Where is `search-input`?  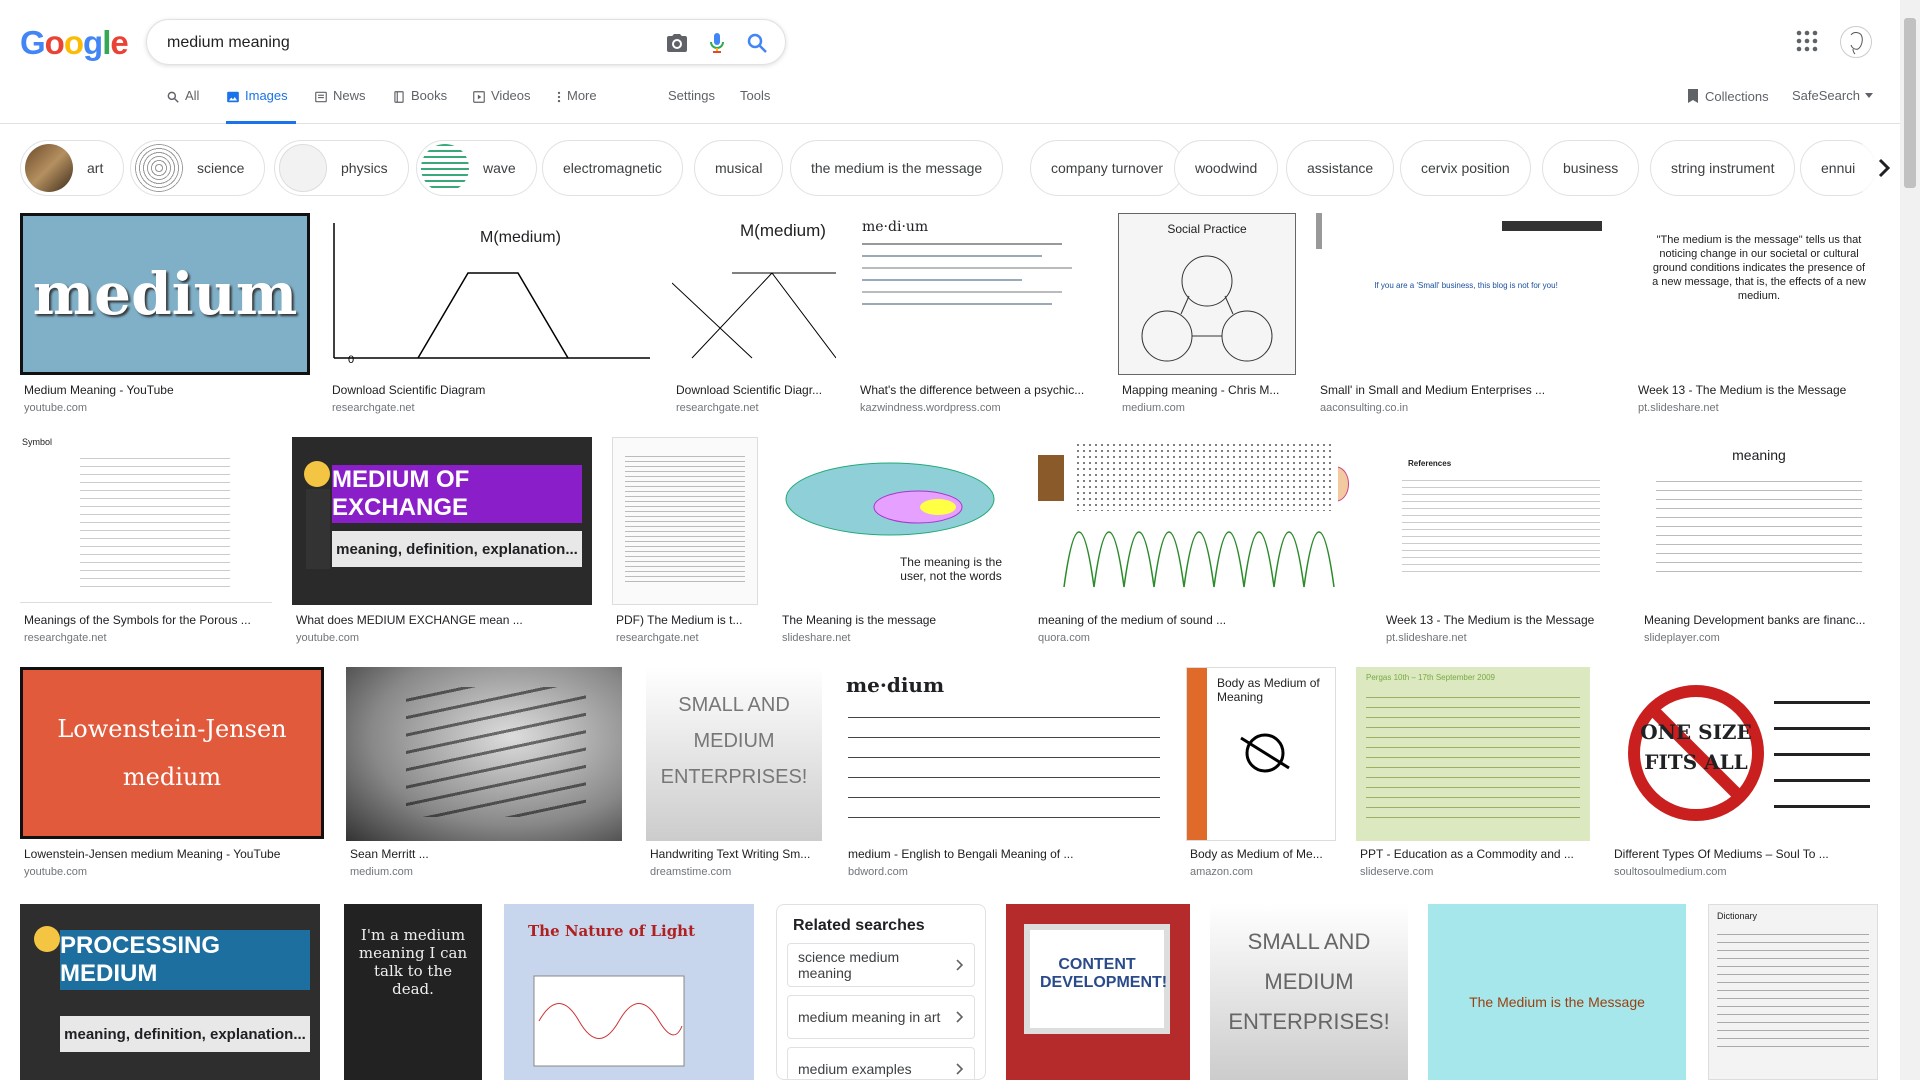
search-input is located at coordinates (397, 43).